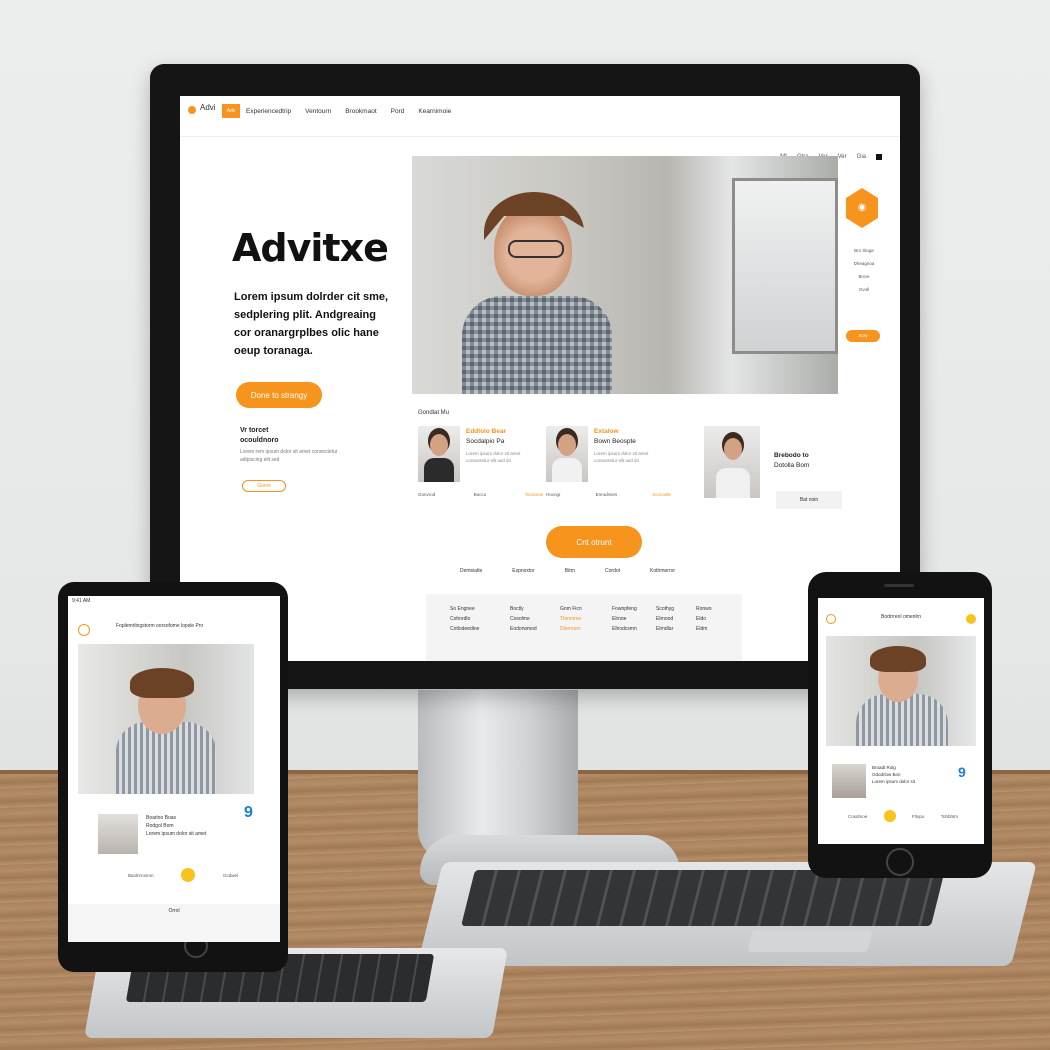 Image resolution: width=1050 pixels, height=1050 pixels. I want to click on nav-link: Ventourn, so click(318, 111).